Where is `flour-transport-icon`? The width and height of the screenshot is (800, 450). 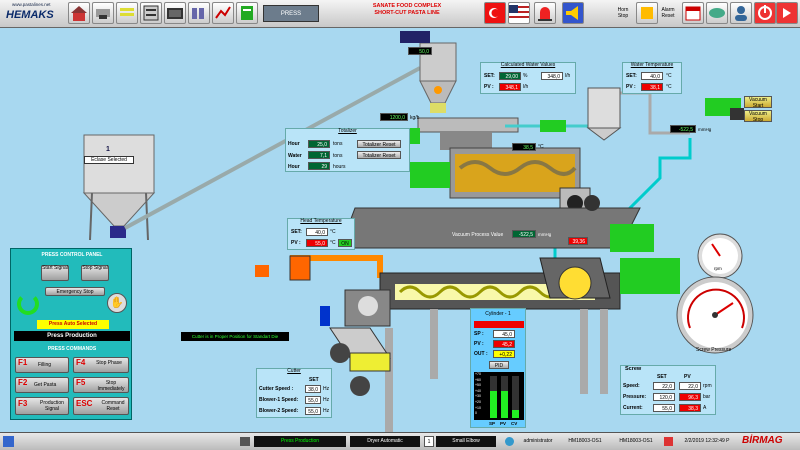 flour-transport-icon is located at coordinates (103, 13).